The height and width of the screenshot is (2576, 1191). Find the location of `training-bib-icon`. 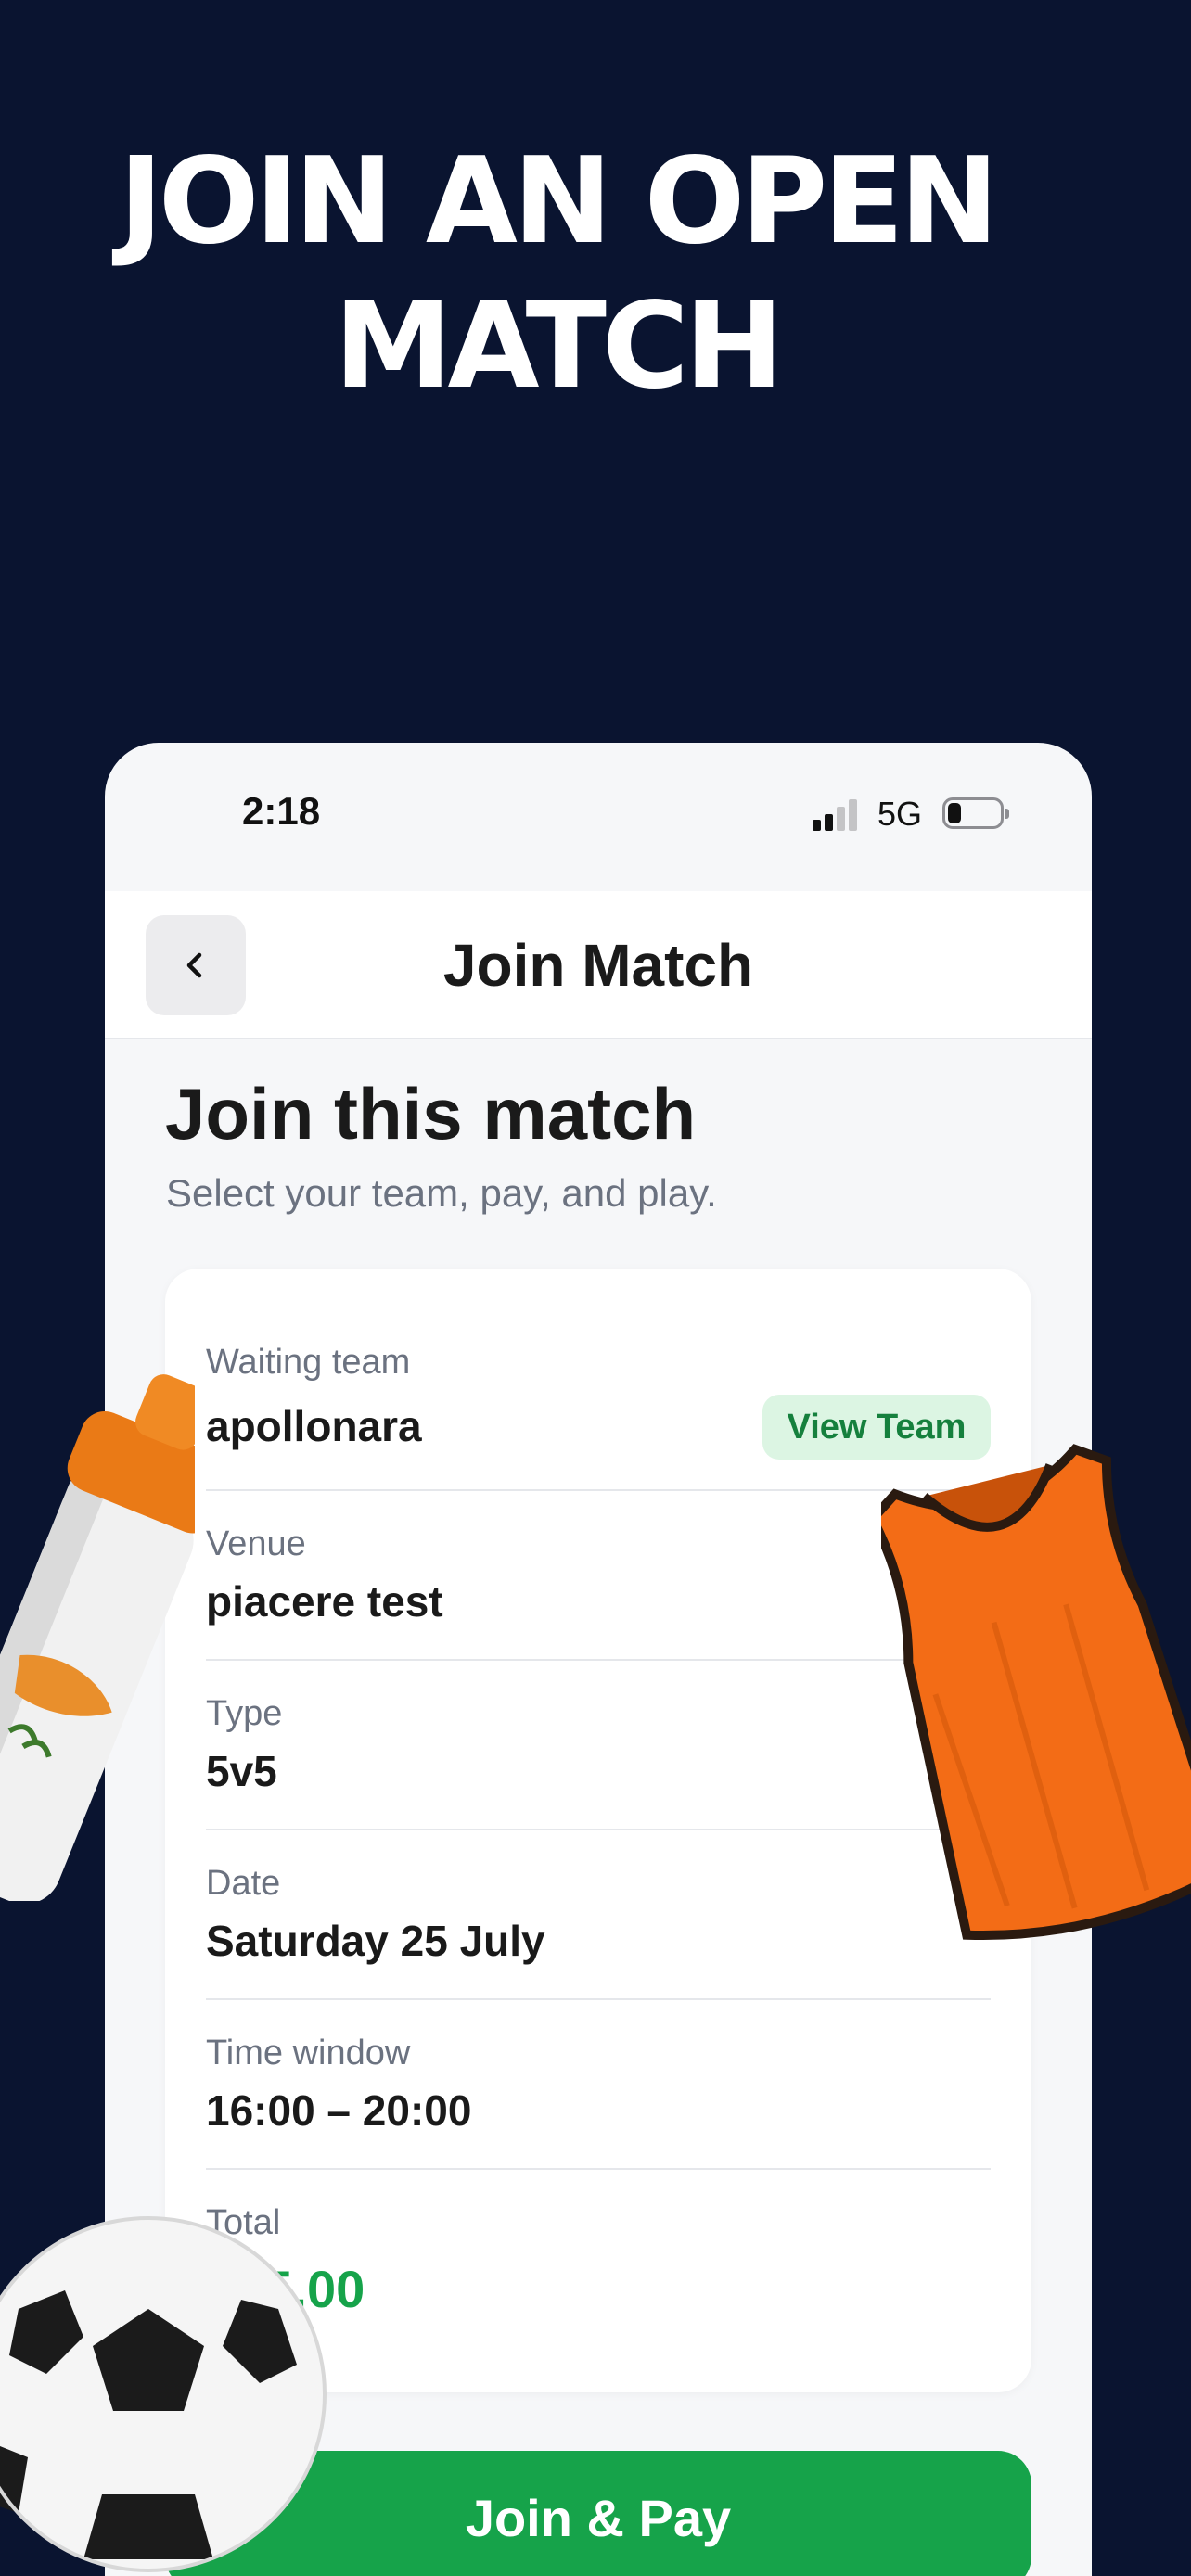

training-bib-icon is located at coordinates (1036, 1692).